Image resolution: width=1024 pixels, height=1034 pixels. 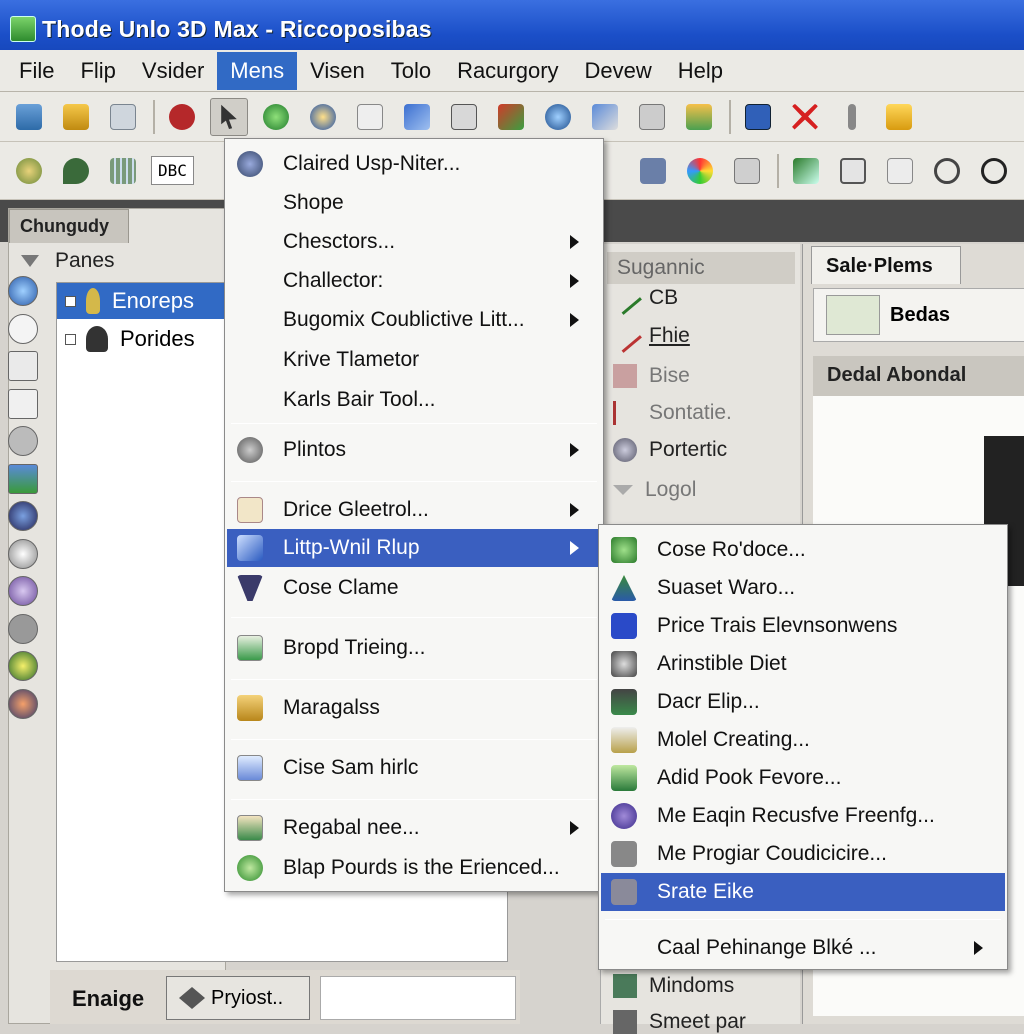 What do you see at coordinates (97, 71) in the screenshot?
I see `menu-flip: Flip` at bounding box center [97, 71].